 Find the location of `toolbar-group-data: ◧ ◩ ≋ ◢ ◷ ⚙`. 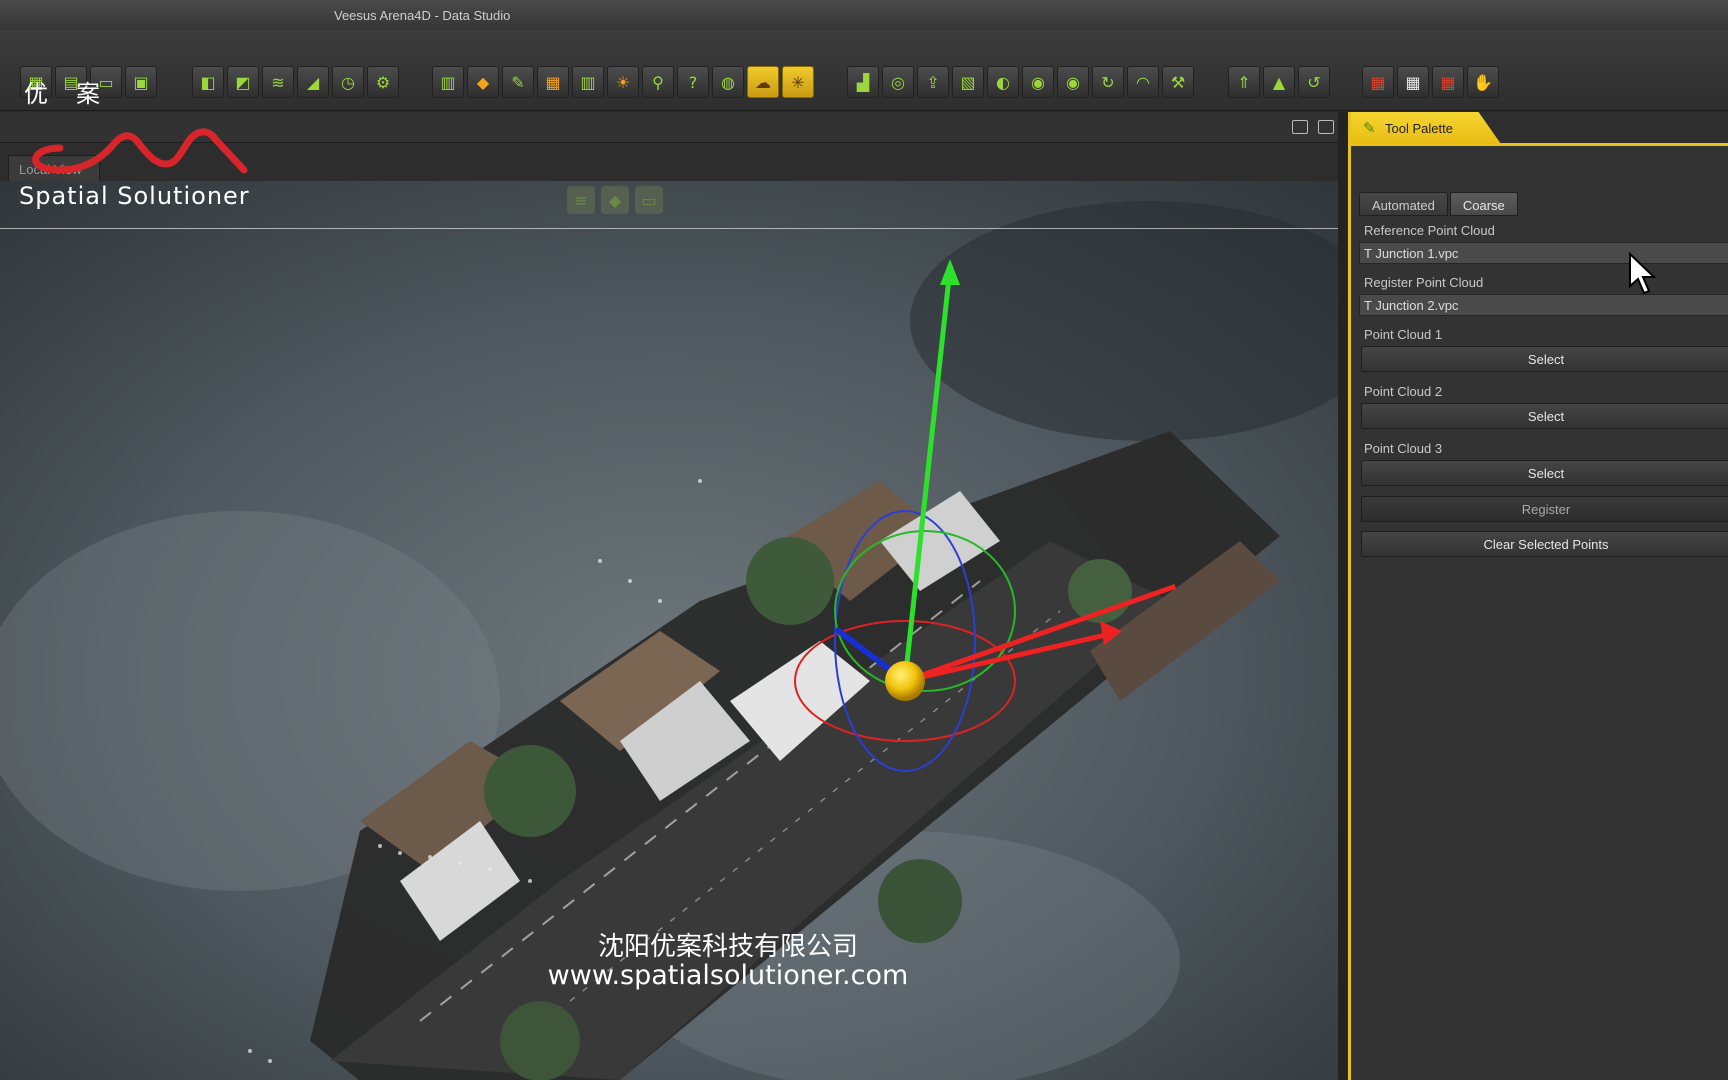

toolbar-group-data: ◧ ◩ ≋ ◢ ◷ ⚙ is located at coordinates (295, 82).